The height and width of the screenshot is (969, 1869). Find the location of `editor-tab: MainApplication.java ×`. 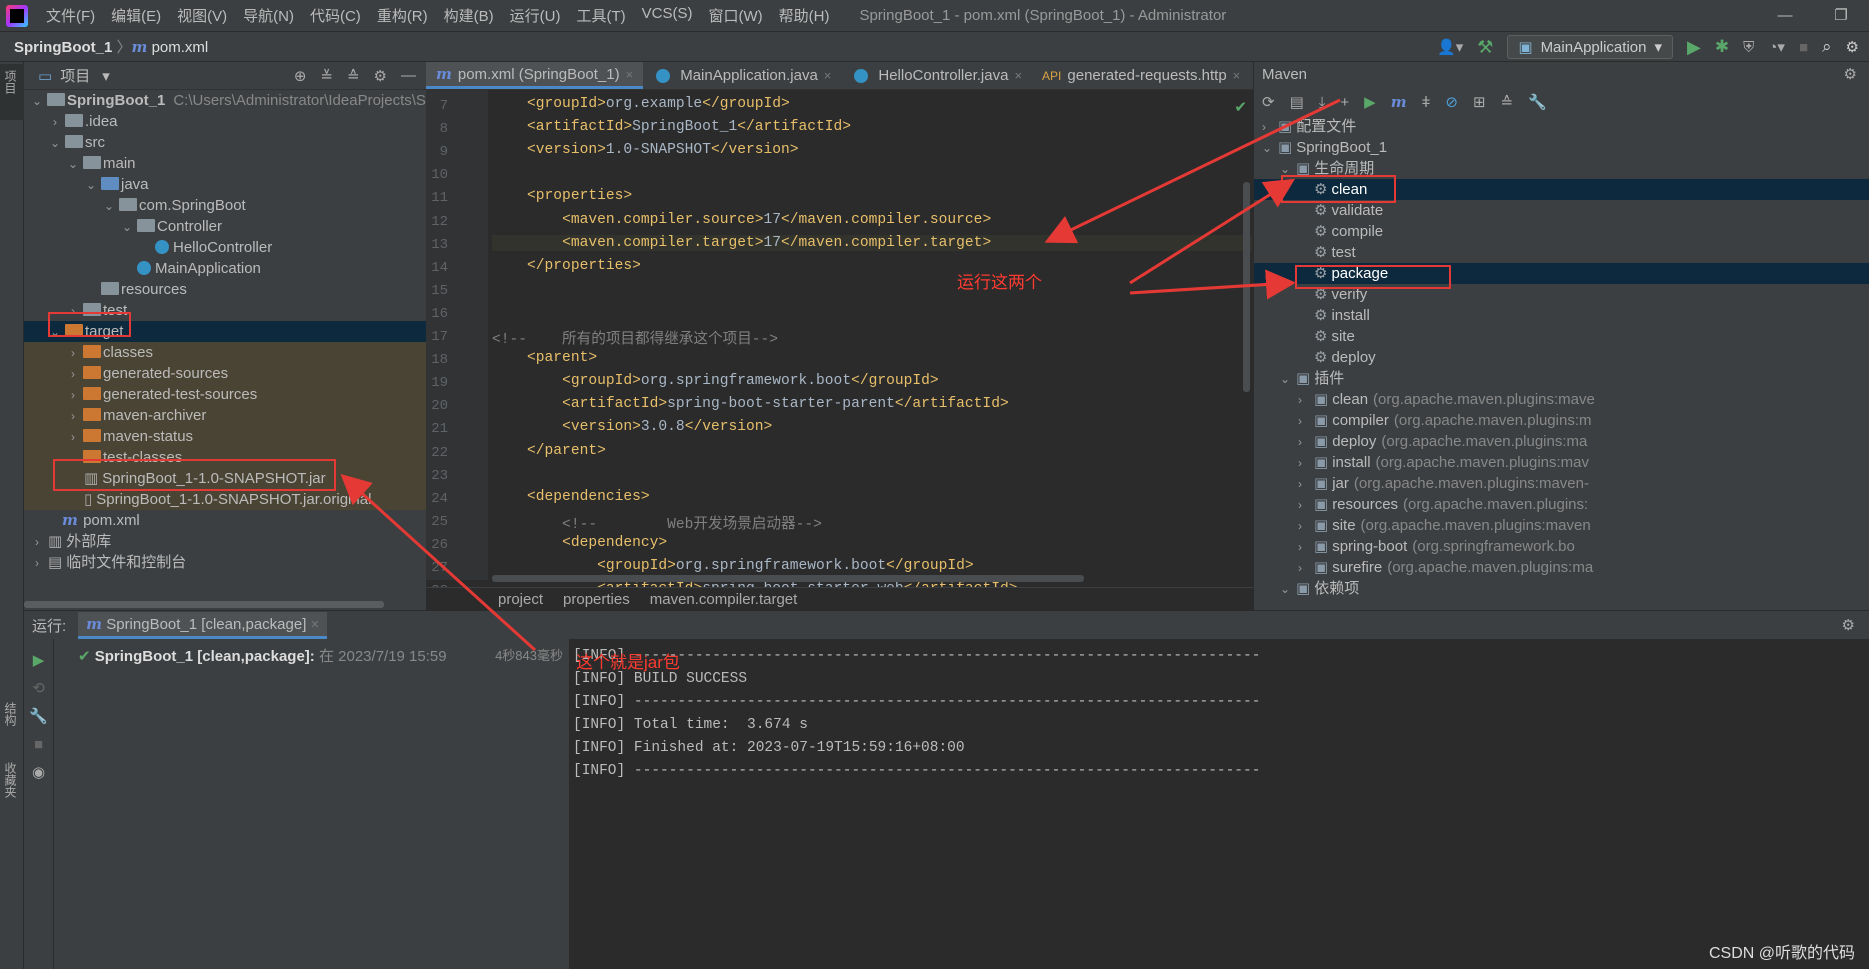

editor-tab: MainApplication.java × is located at coordinates (742, 75).